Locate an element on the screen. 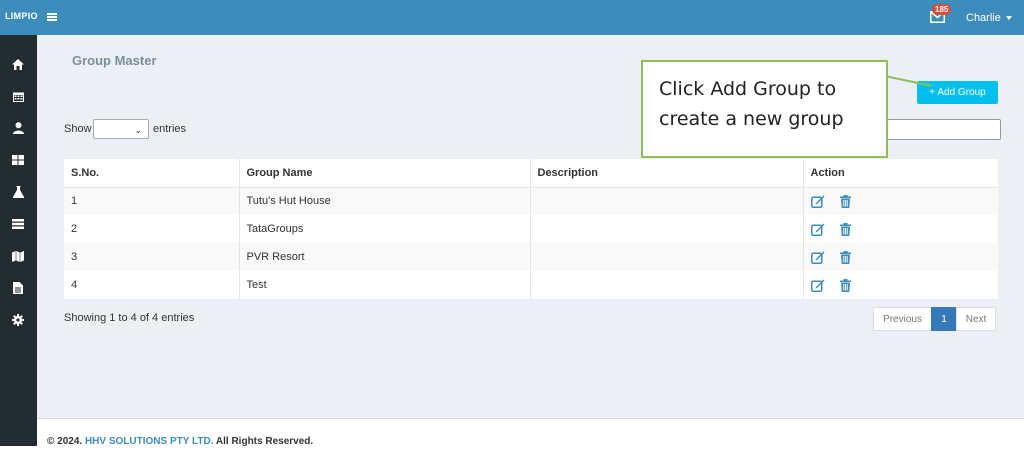  cell-group-name: Test is located at coordinates (384, 285).